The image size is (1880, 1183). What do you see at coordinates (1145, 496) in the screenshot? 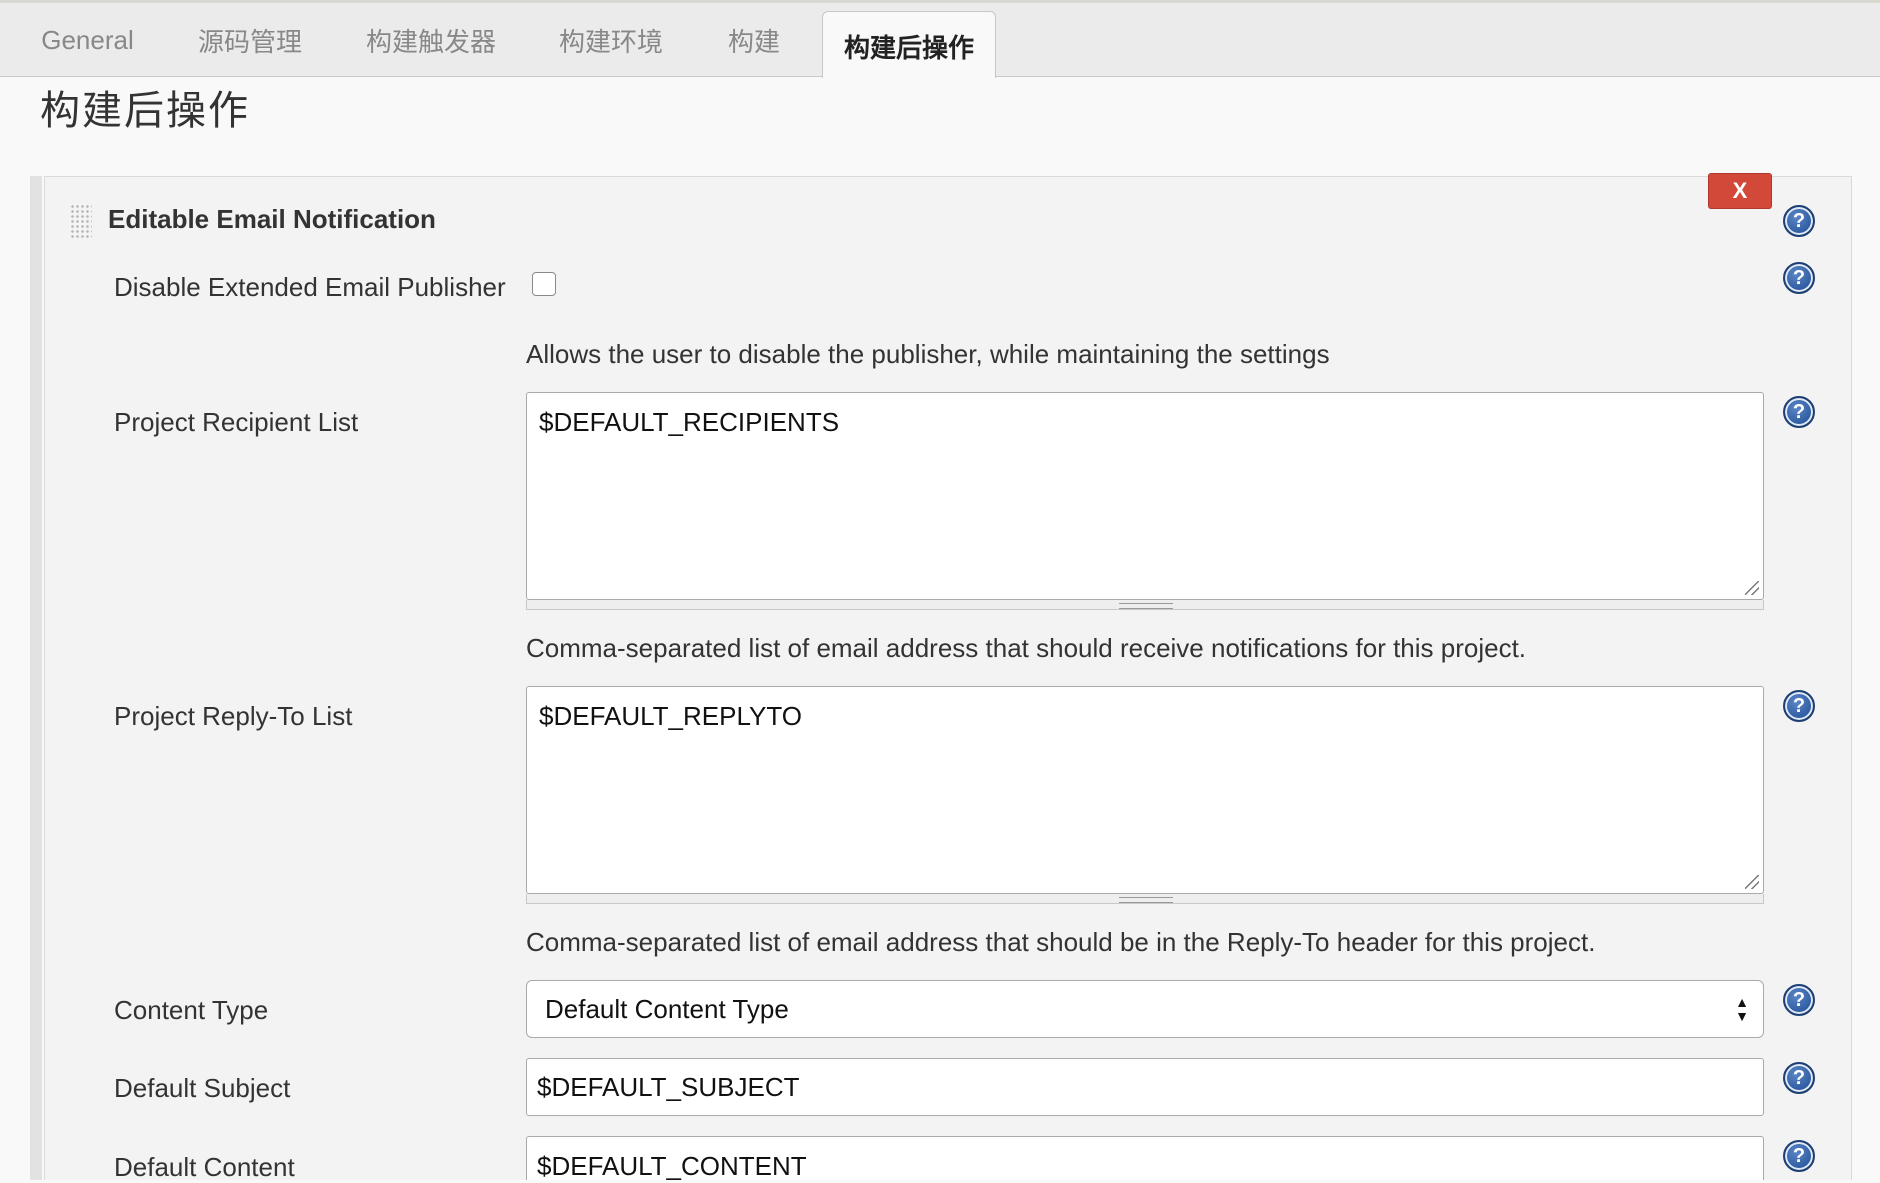
I see `recipient-list-textarea: $DEFAULT_RECIPIENTS` at bounding box center [1145, 496].